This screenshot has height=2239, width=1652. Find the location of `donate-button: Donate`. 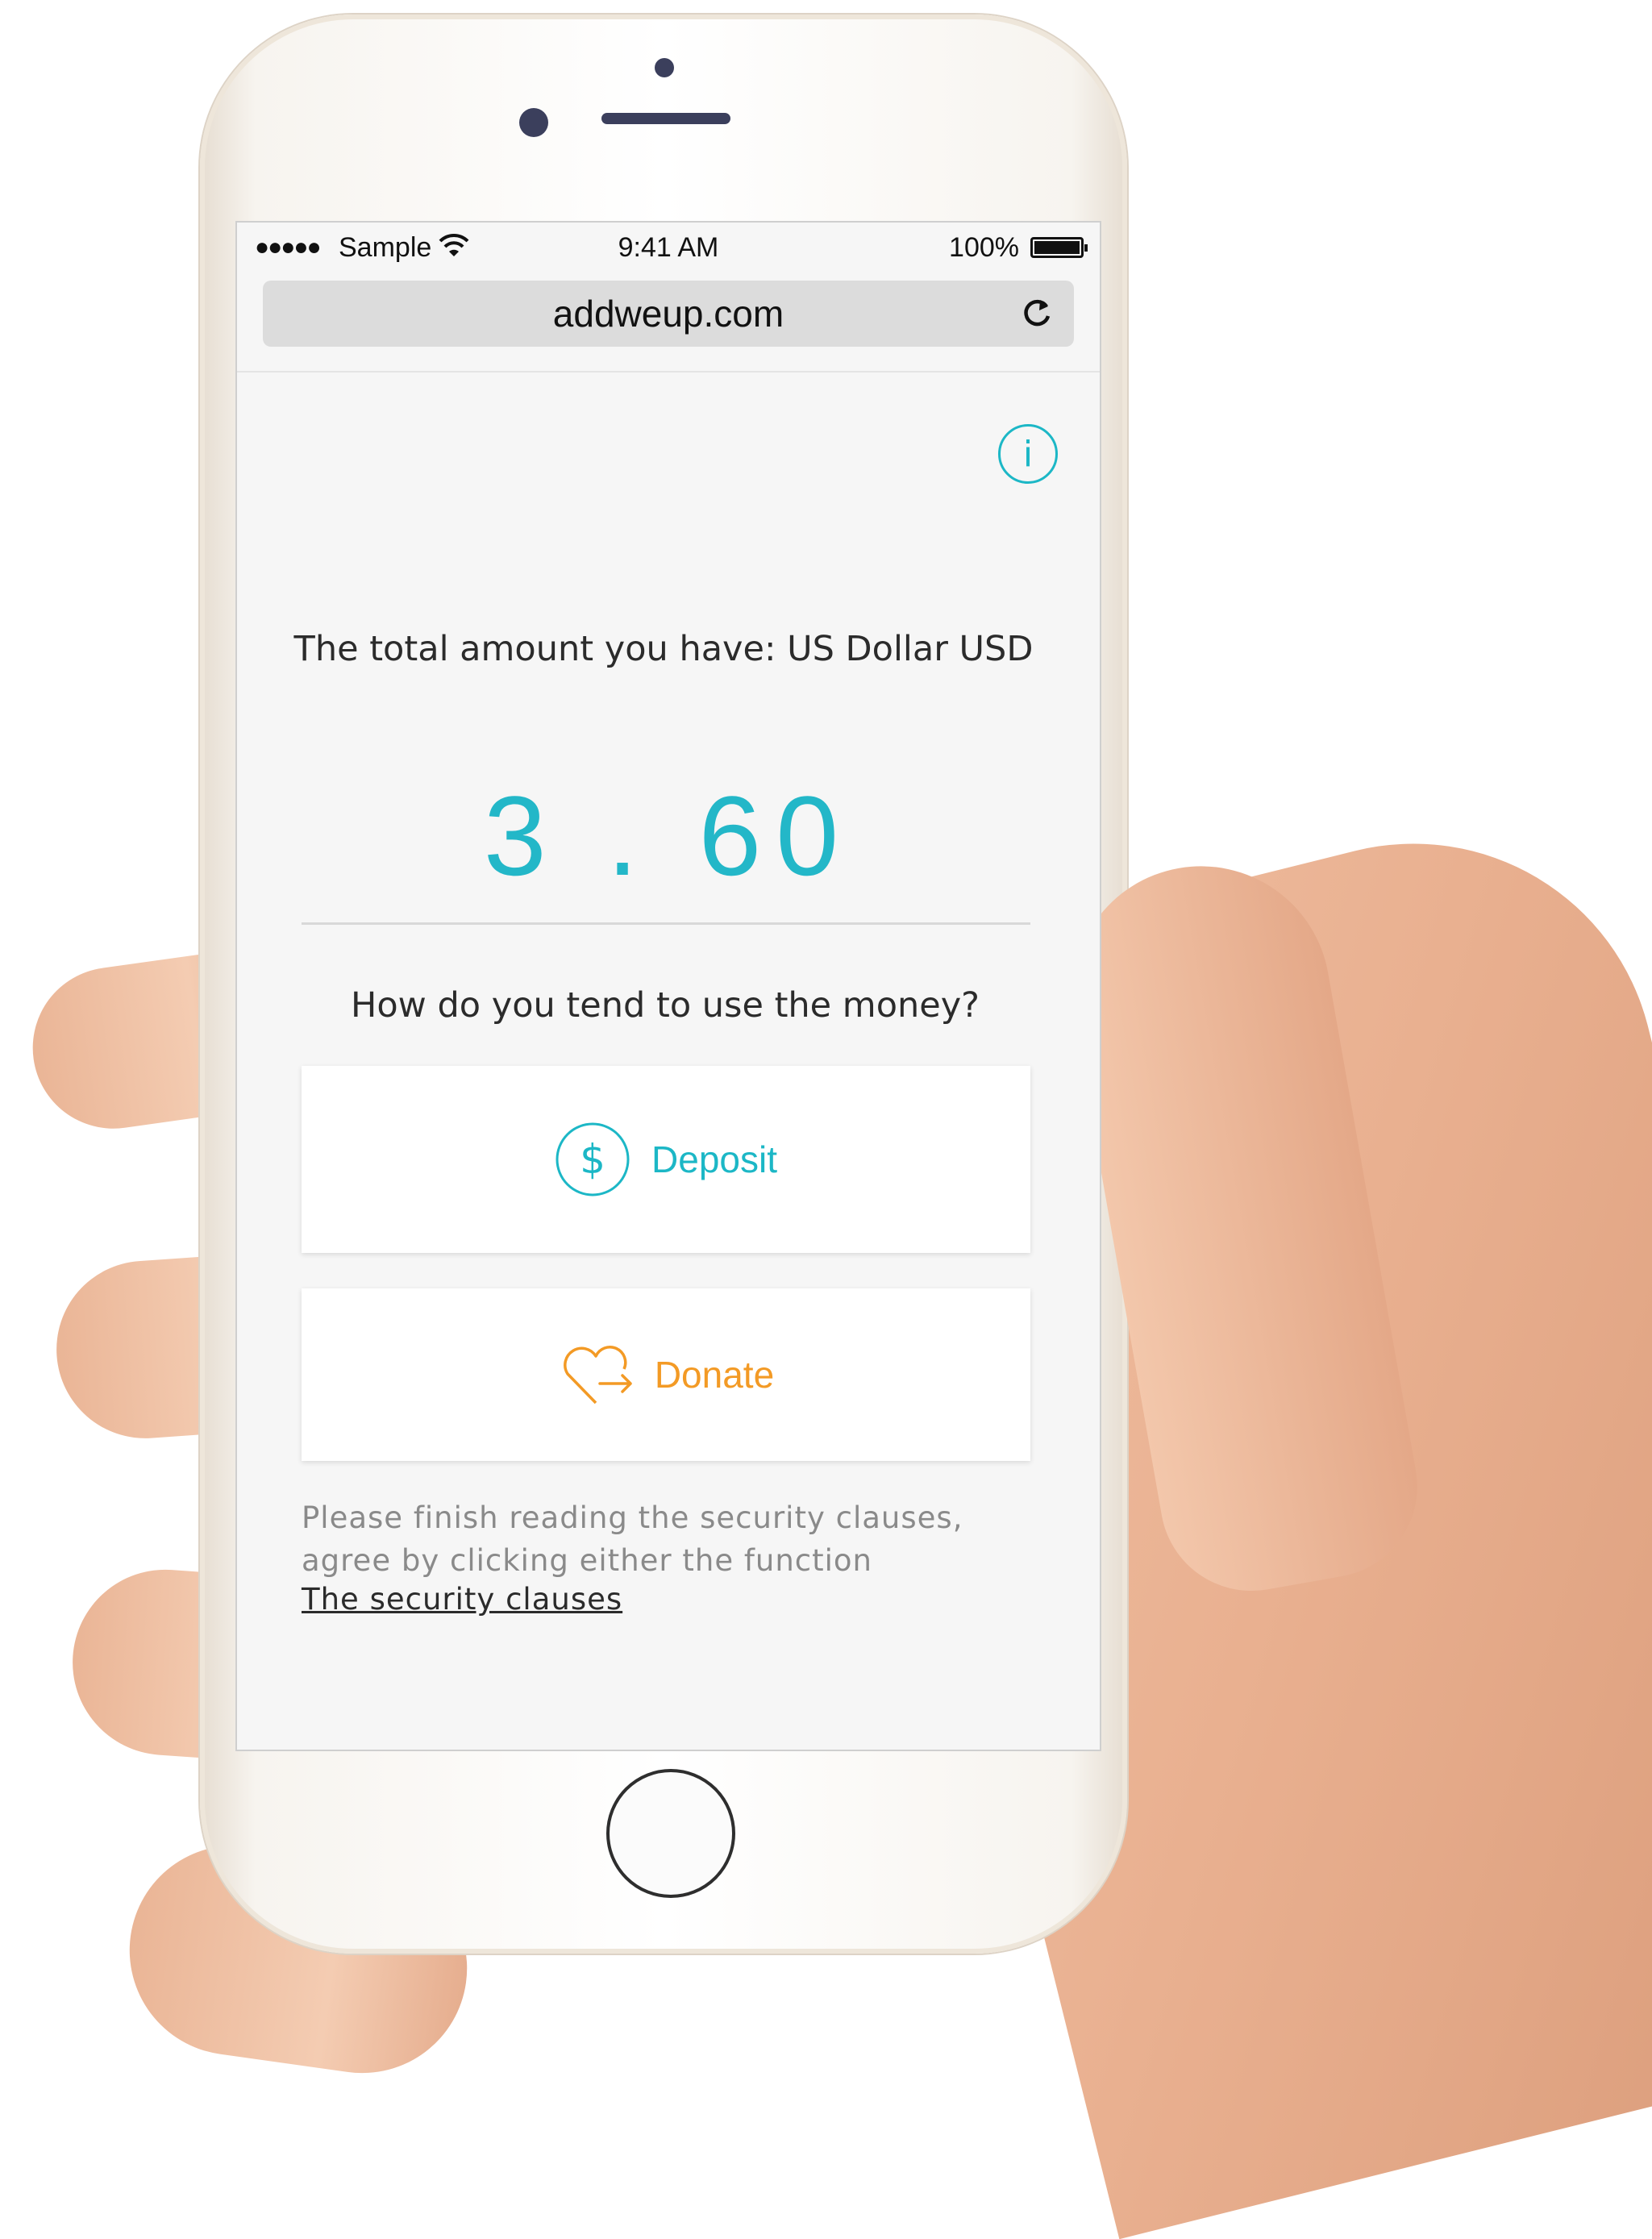

donate-button: Donate is located at coordinates (666, 1374).